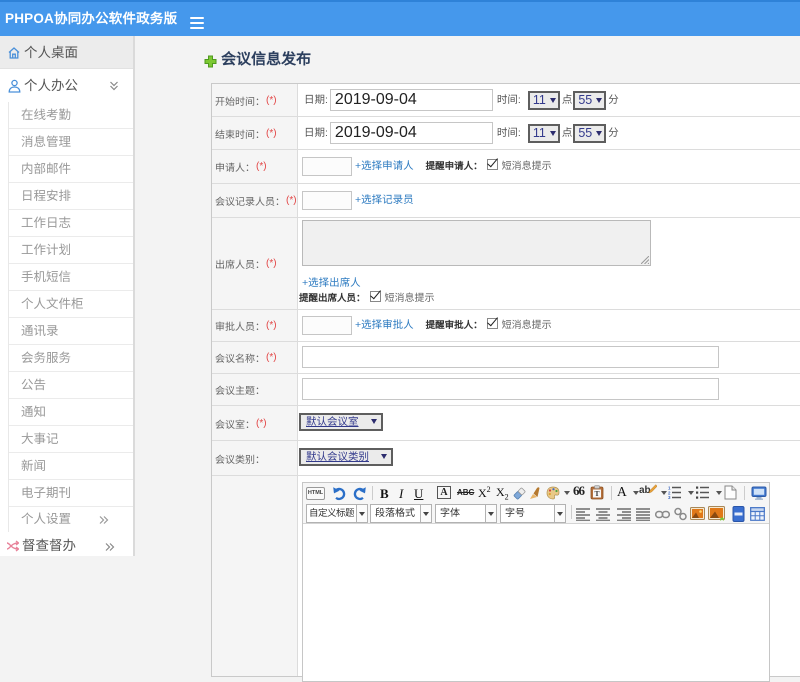 Image resolution: width=800 pixels, height=682 pixels. What do you see at coordinates (596, 493) in the screenshot?
I see `svg-text: T` at bounding box center [596, 493].